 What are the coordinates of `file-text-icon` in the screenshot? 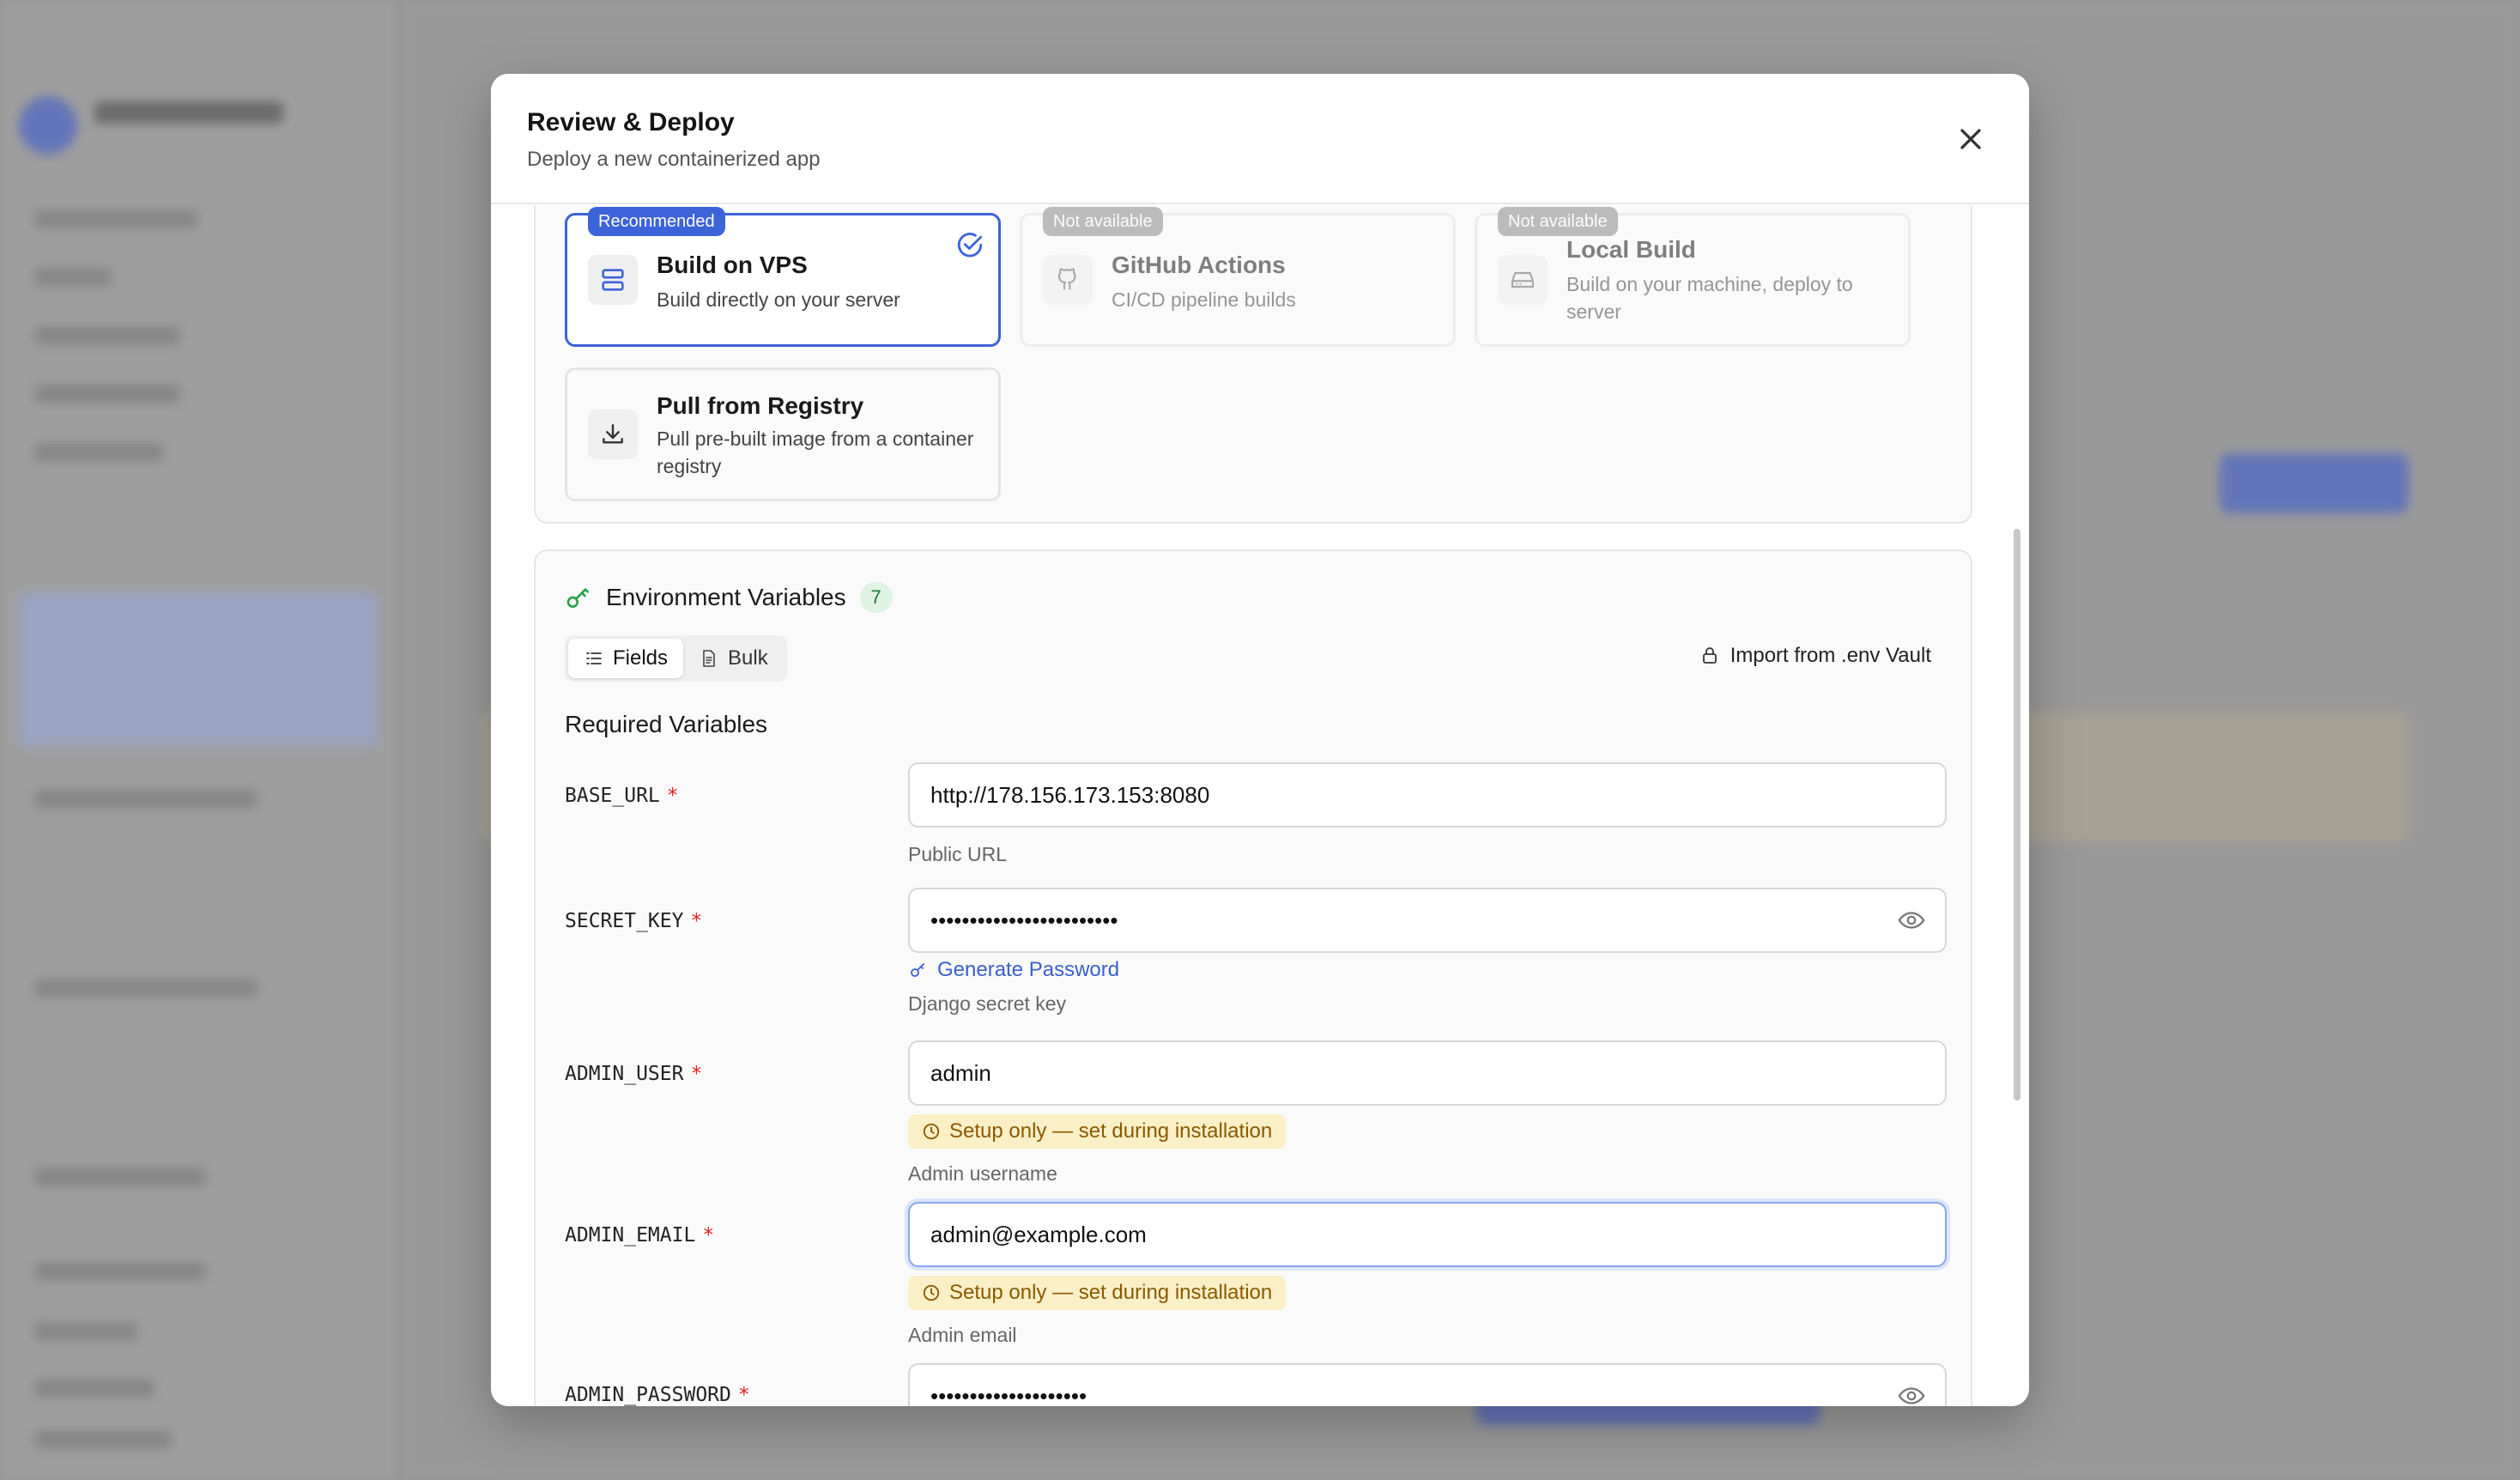 It's located at (709, 659).